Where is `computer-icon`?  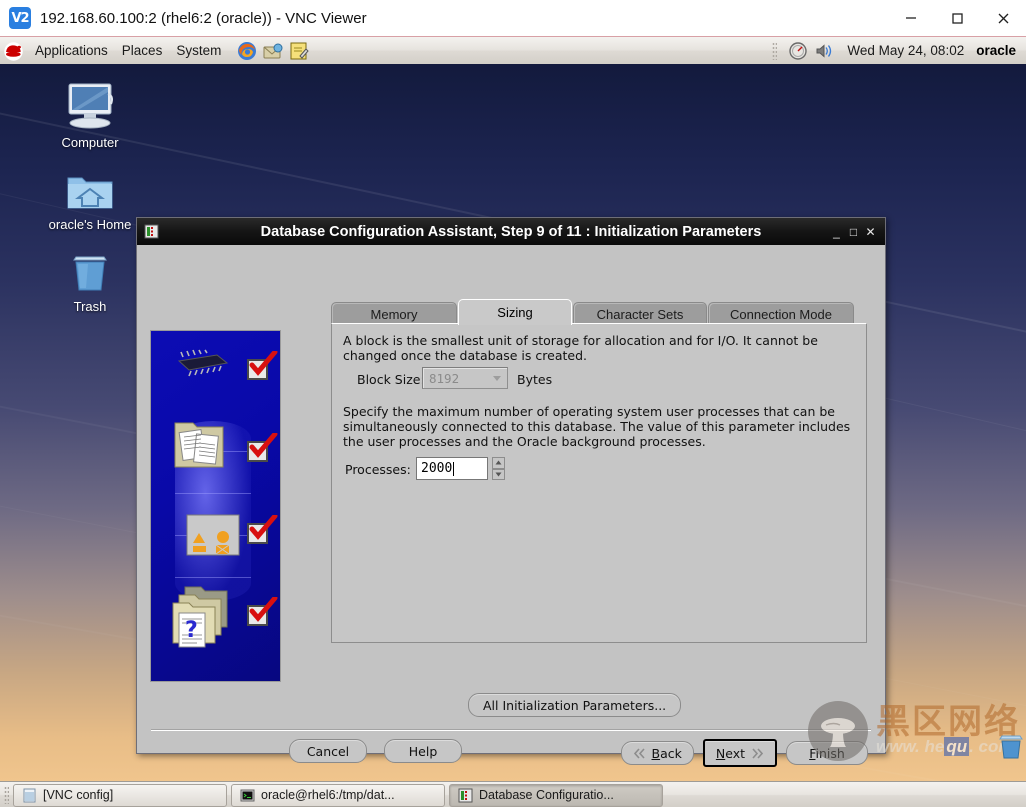
computer-icon is located at coordinates (90, 106).